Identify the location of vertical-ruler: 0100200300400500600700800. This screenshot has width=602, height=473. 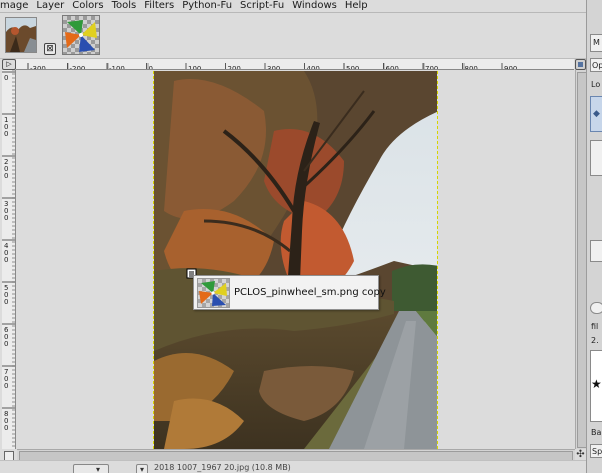
(9, 259).